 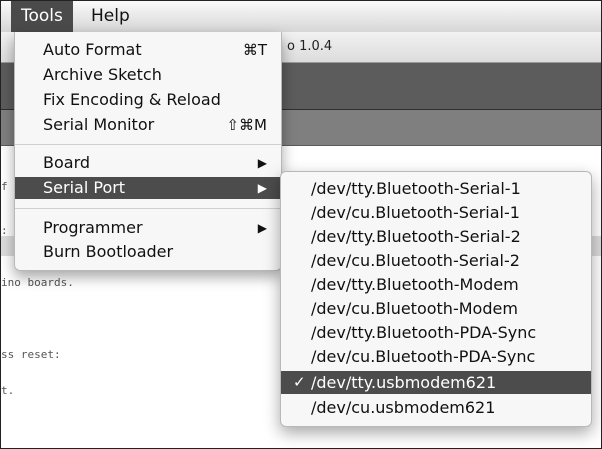 What do you see at coordinates (310, 46) in the screenshot?
I see `window-title: o 1.0.4` at bounding box center [310, 46].